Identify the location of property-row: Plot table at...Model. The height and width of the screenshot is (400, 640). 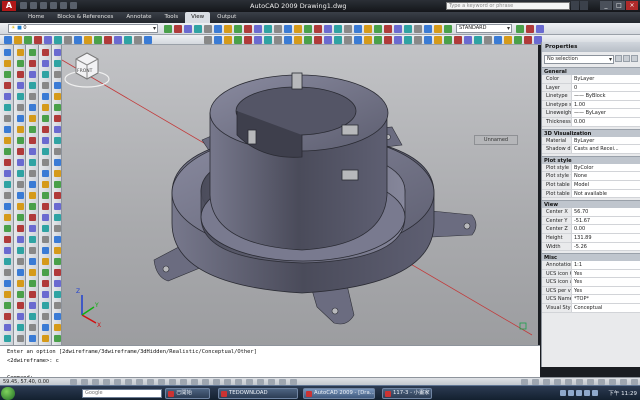
(591, 185).